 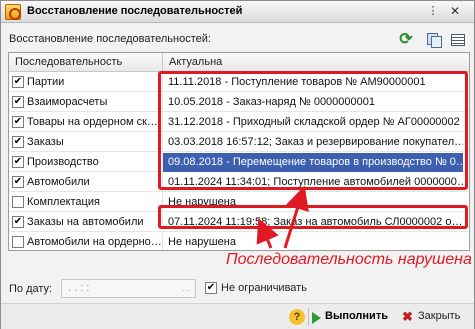 I want to click on divider, so click(x=308, y=317).